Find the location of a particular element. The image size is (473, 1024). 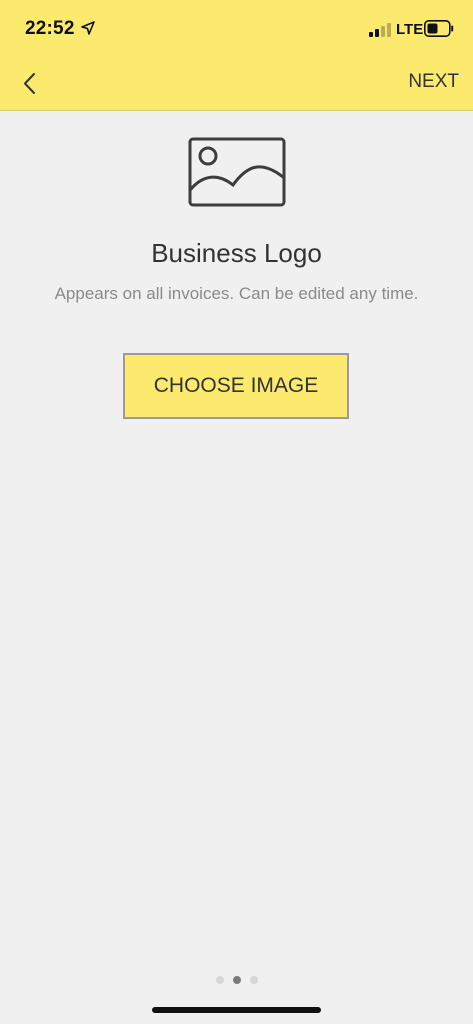

signal-bars-icon is located at coordinates (380, 30).